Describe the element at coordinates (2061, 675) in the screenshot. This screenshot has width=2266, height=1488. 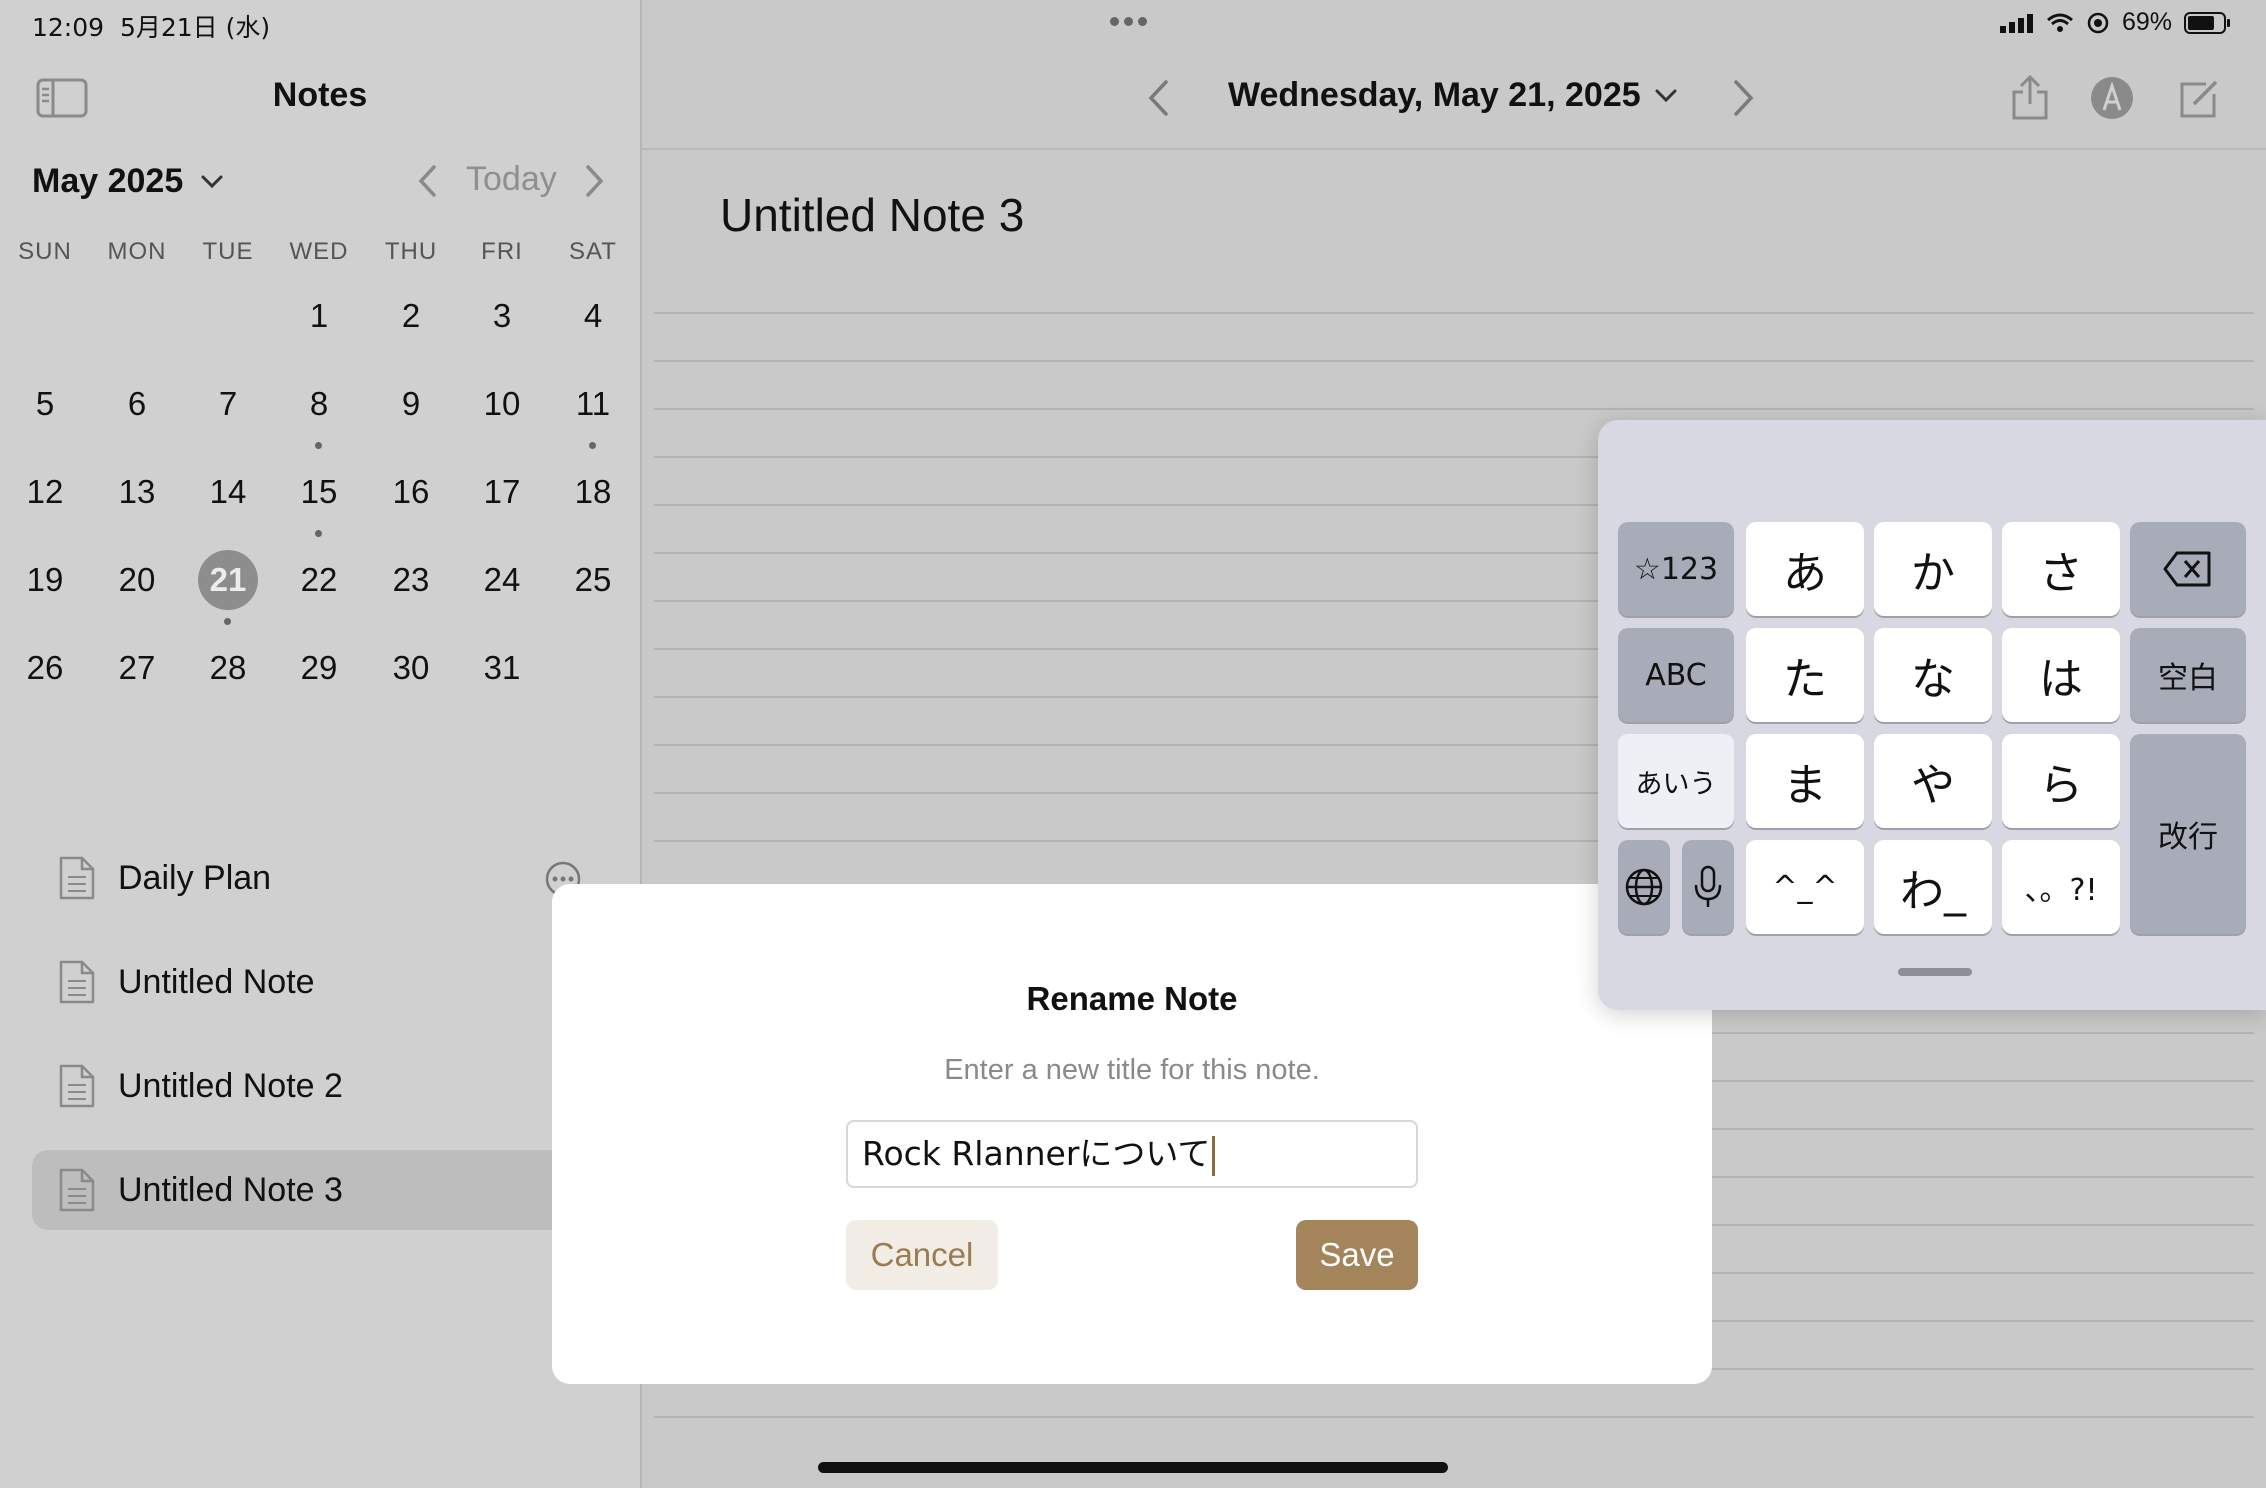
I see `key-ha: は` at that location.